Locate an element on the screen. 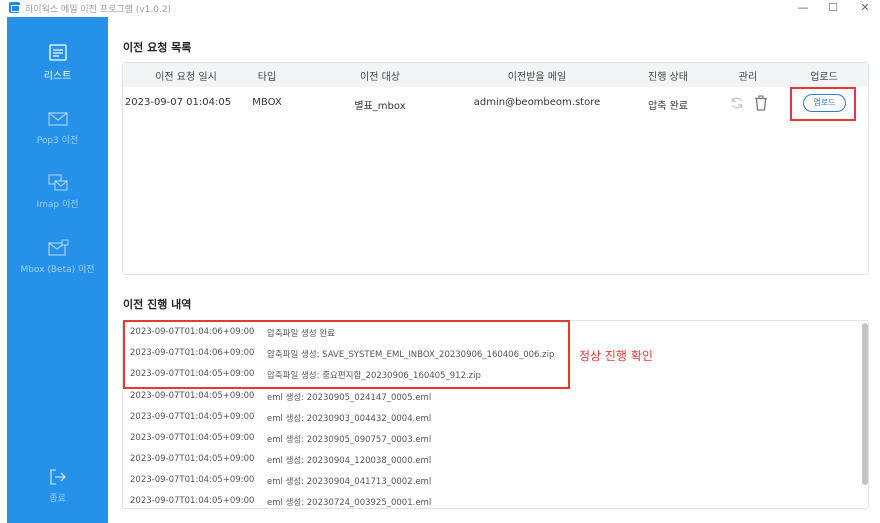 This screenshot has height=523, width=880. app-icon is located at coordinates (14, 7).